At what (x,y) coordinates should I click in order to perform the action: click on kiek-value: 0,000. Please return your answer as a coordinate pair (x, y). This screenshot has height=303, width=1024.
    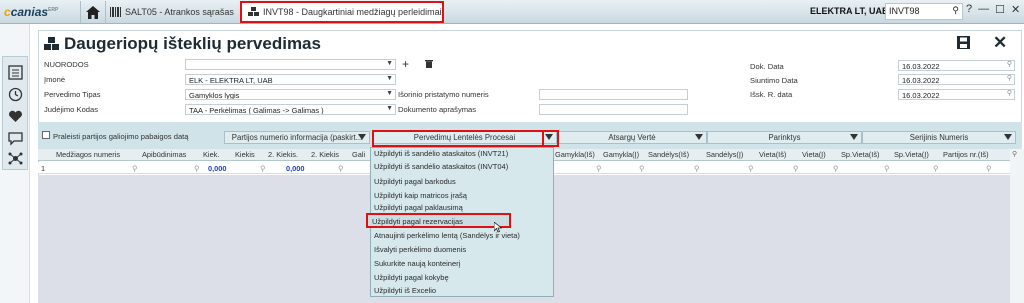
    Looking at the image, I should click on (217, 168).